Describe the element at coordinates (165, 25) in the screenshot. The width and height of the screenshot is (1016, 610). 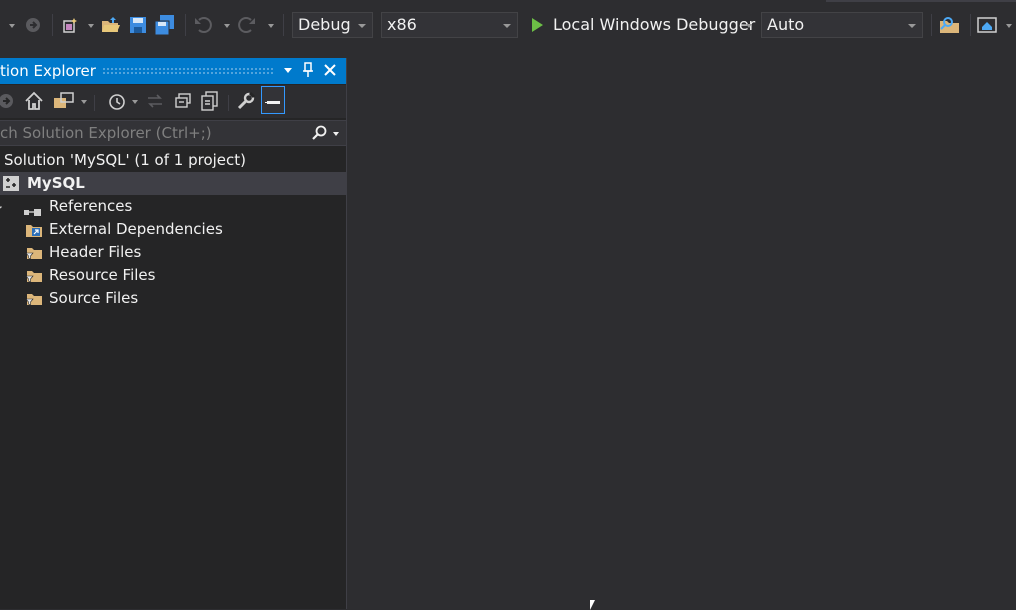
I see `save-all-icon` at that location.